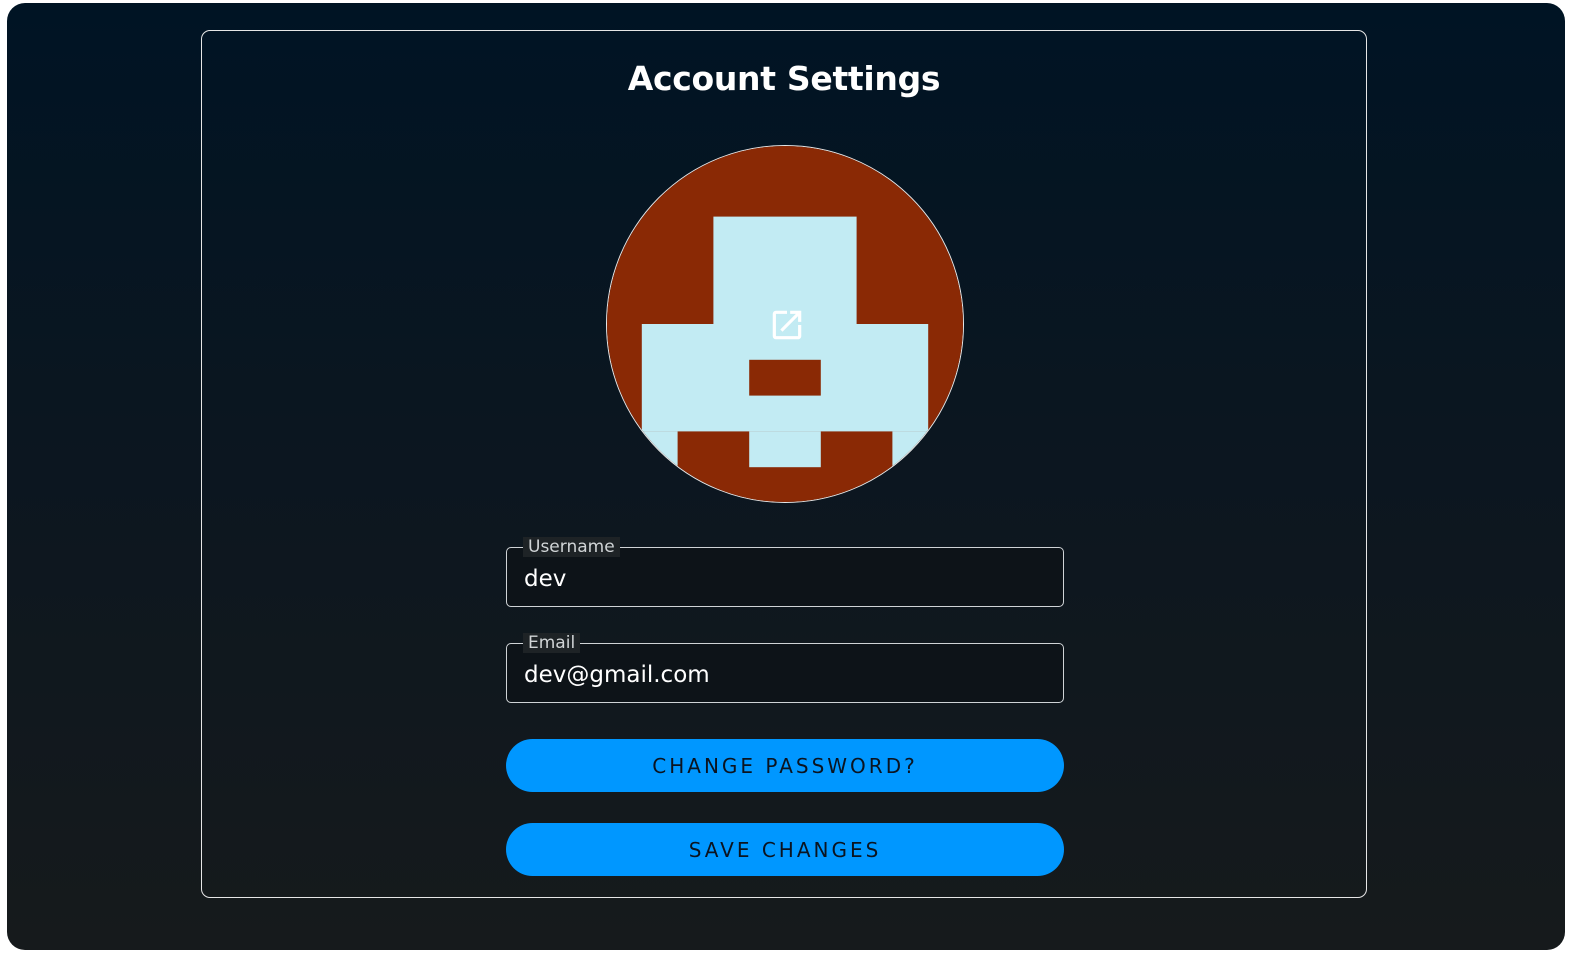 Image resolution: width=1575 pixels, height=963 pixels. I want to click on username-field: Username dev, so click(785, 572).